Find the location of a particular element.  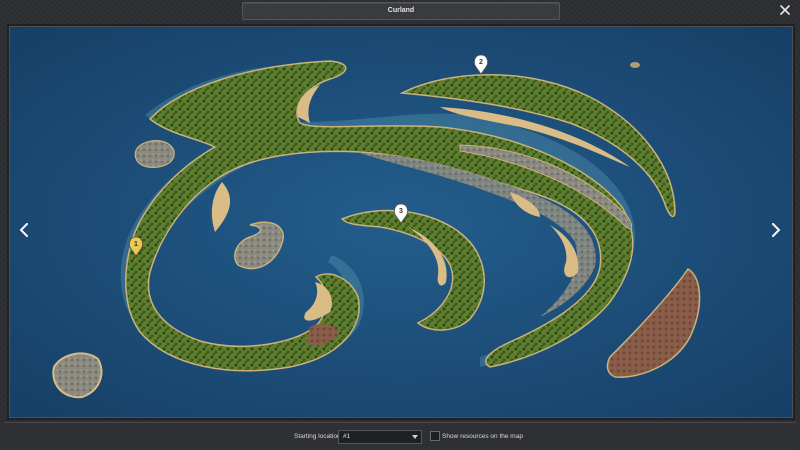

close-icon is located at coordinates (785, 10).